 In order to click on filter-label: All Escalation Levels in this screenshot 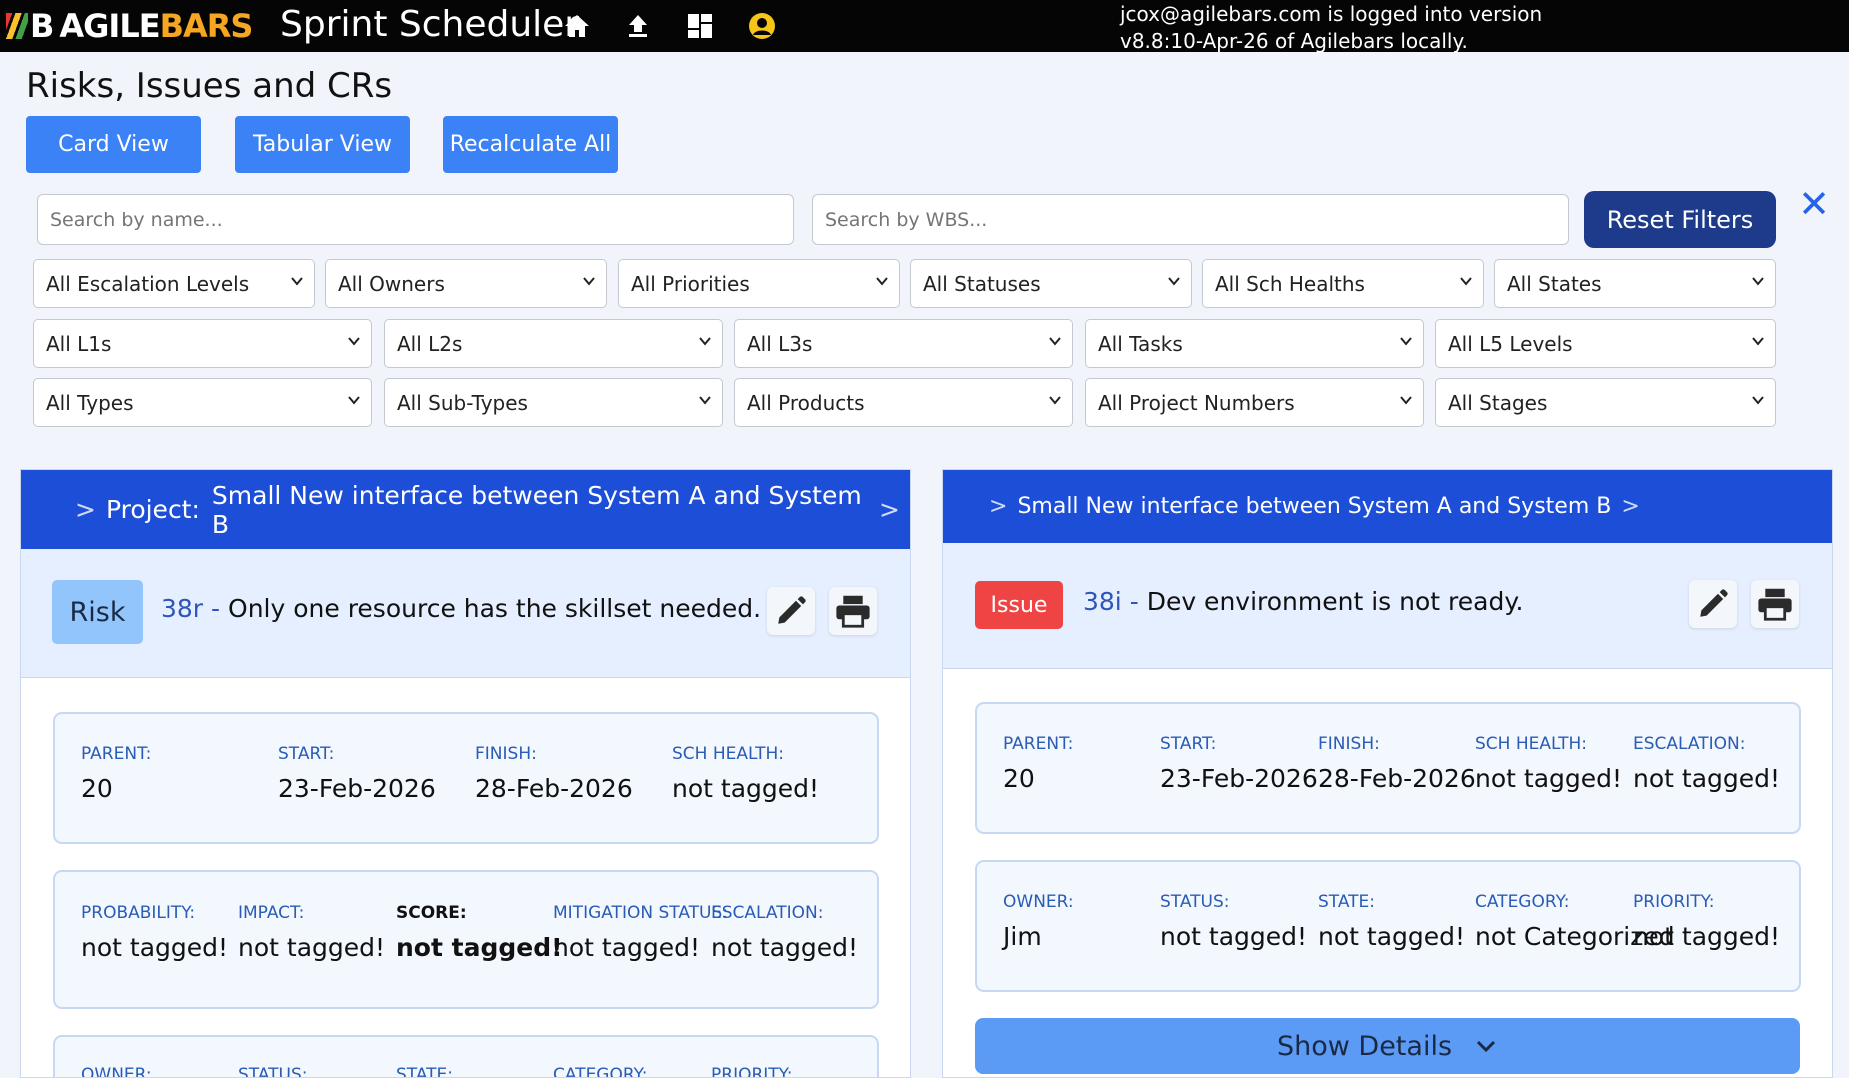, I will do `click(148, 283)`.